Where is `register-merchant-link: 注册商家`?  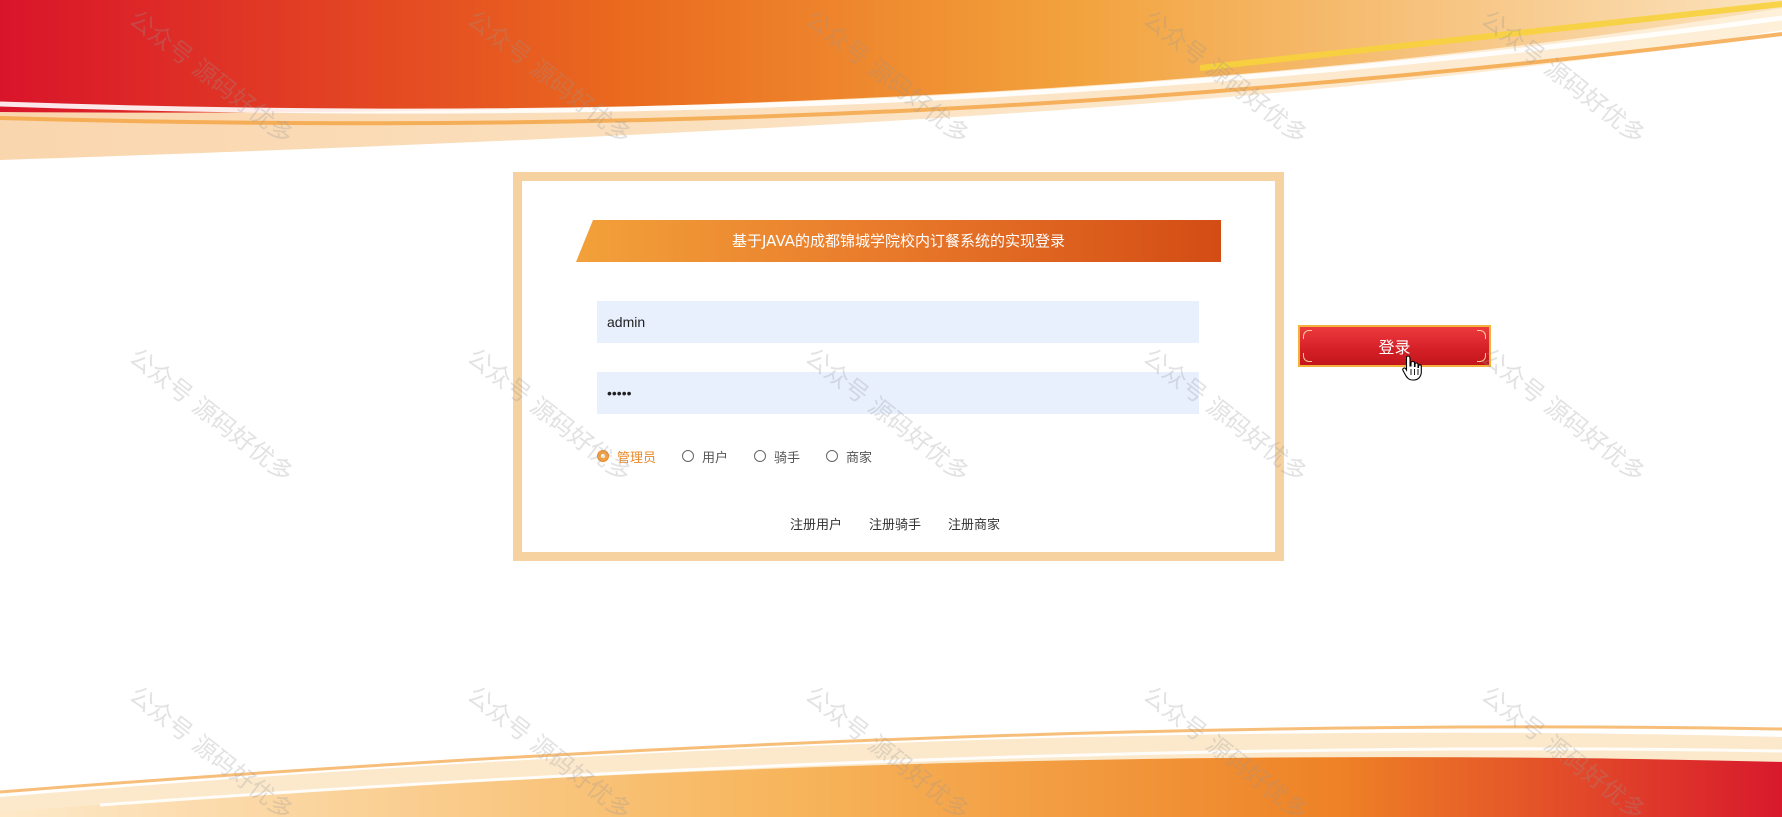 register-merchant-link: 注册商家 is located at coordinates (974, 523).